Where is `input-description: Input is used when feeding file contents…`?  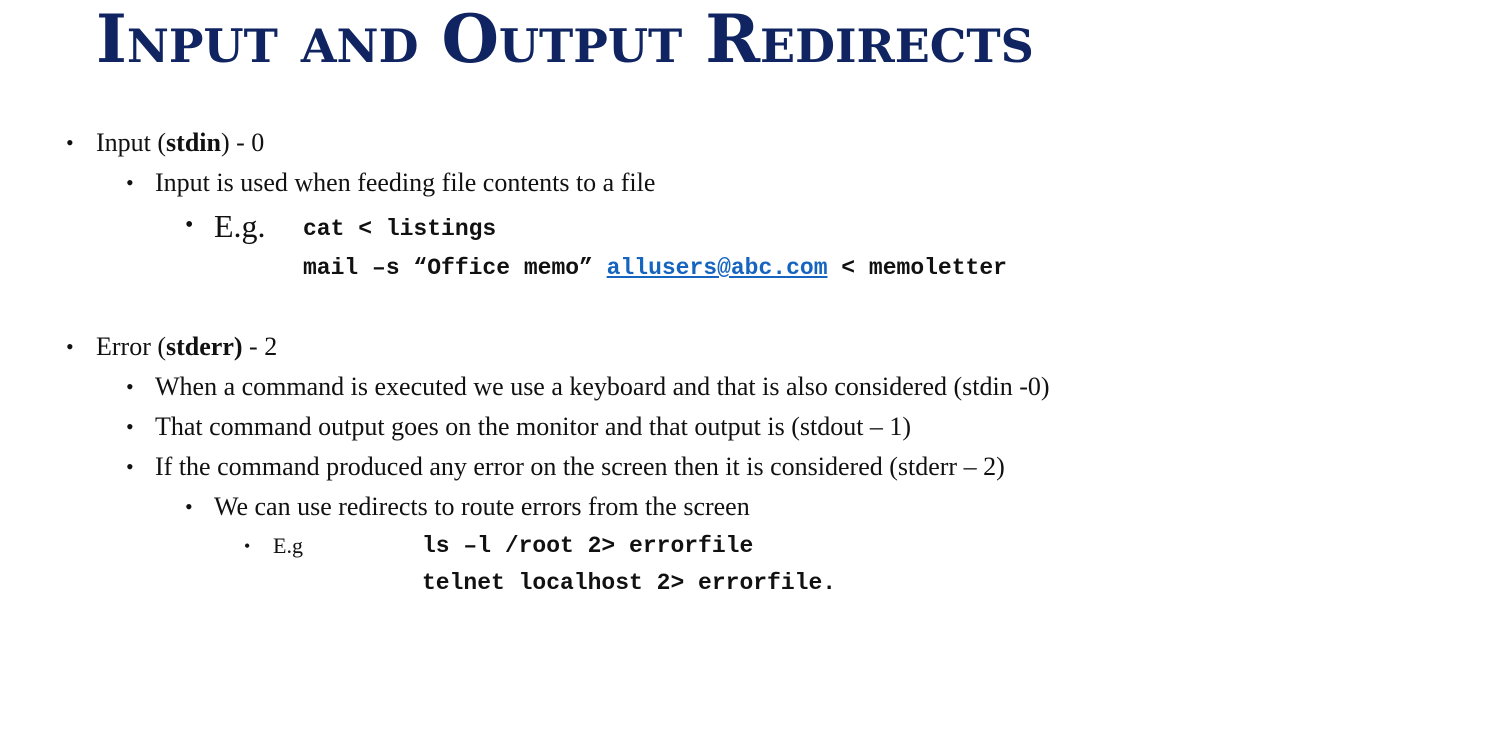
input-description: Input is used when feeding file contents… is located at coordinates (405, 182).